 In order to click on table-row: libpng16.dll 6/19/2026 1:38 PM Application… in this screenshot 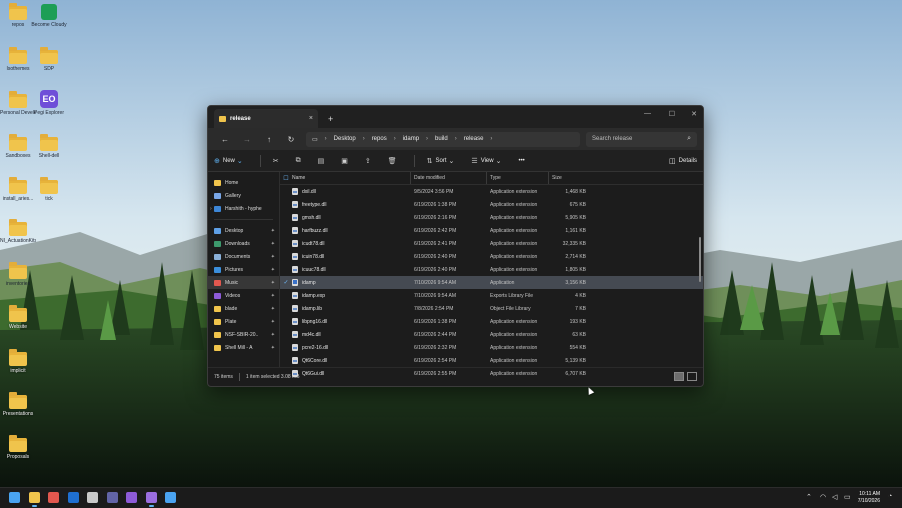, I will do `click(491, 321)`.